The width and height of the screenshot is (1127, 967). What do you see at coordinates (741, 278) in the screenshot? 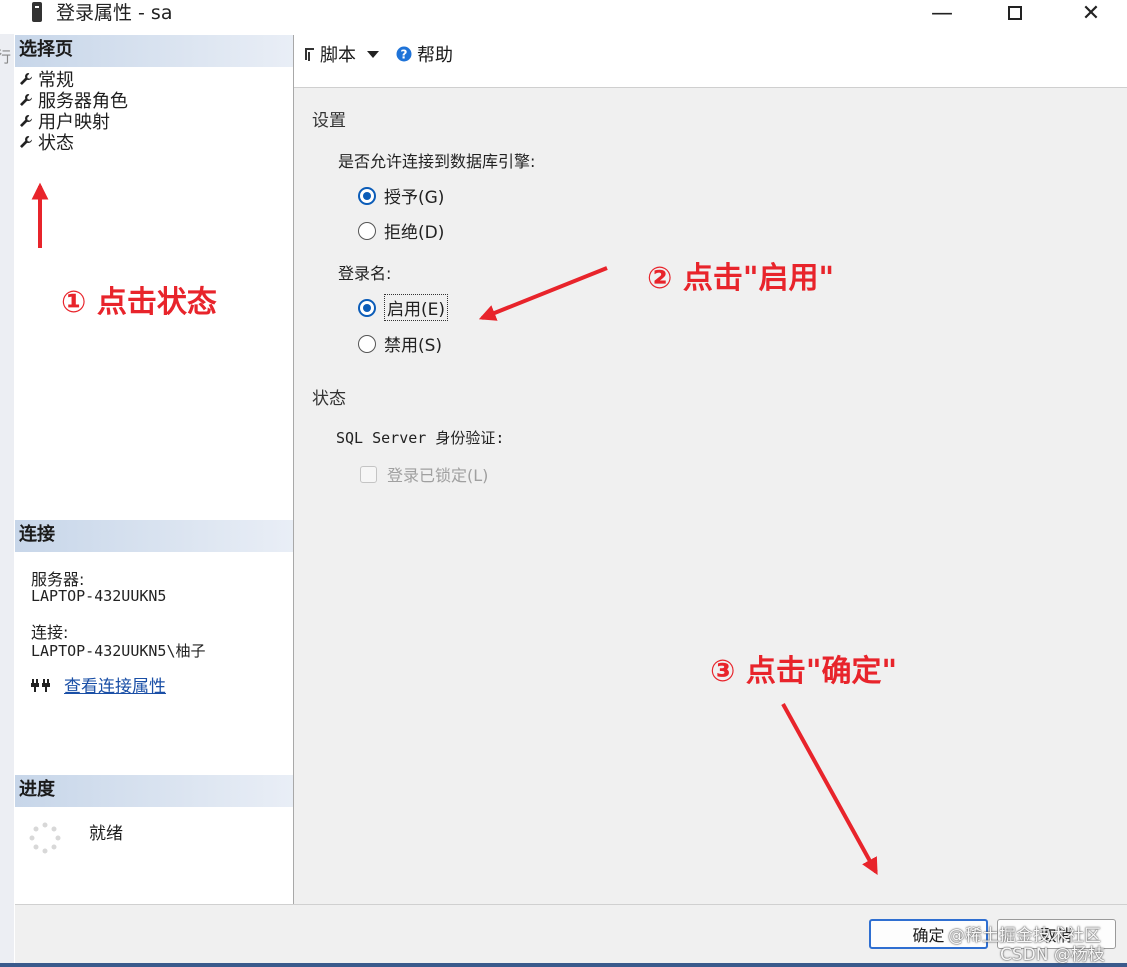
I see `annotation-step2: ② 点击"启用"` at bounding box center [741, 278].